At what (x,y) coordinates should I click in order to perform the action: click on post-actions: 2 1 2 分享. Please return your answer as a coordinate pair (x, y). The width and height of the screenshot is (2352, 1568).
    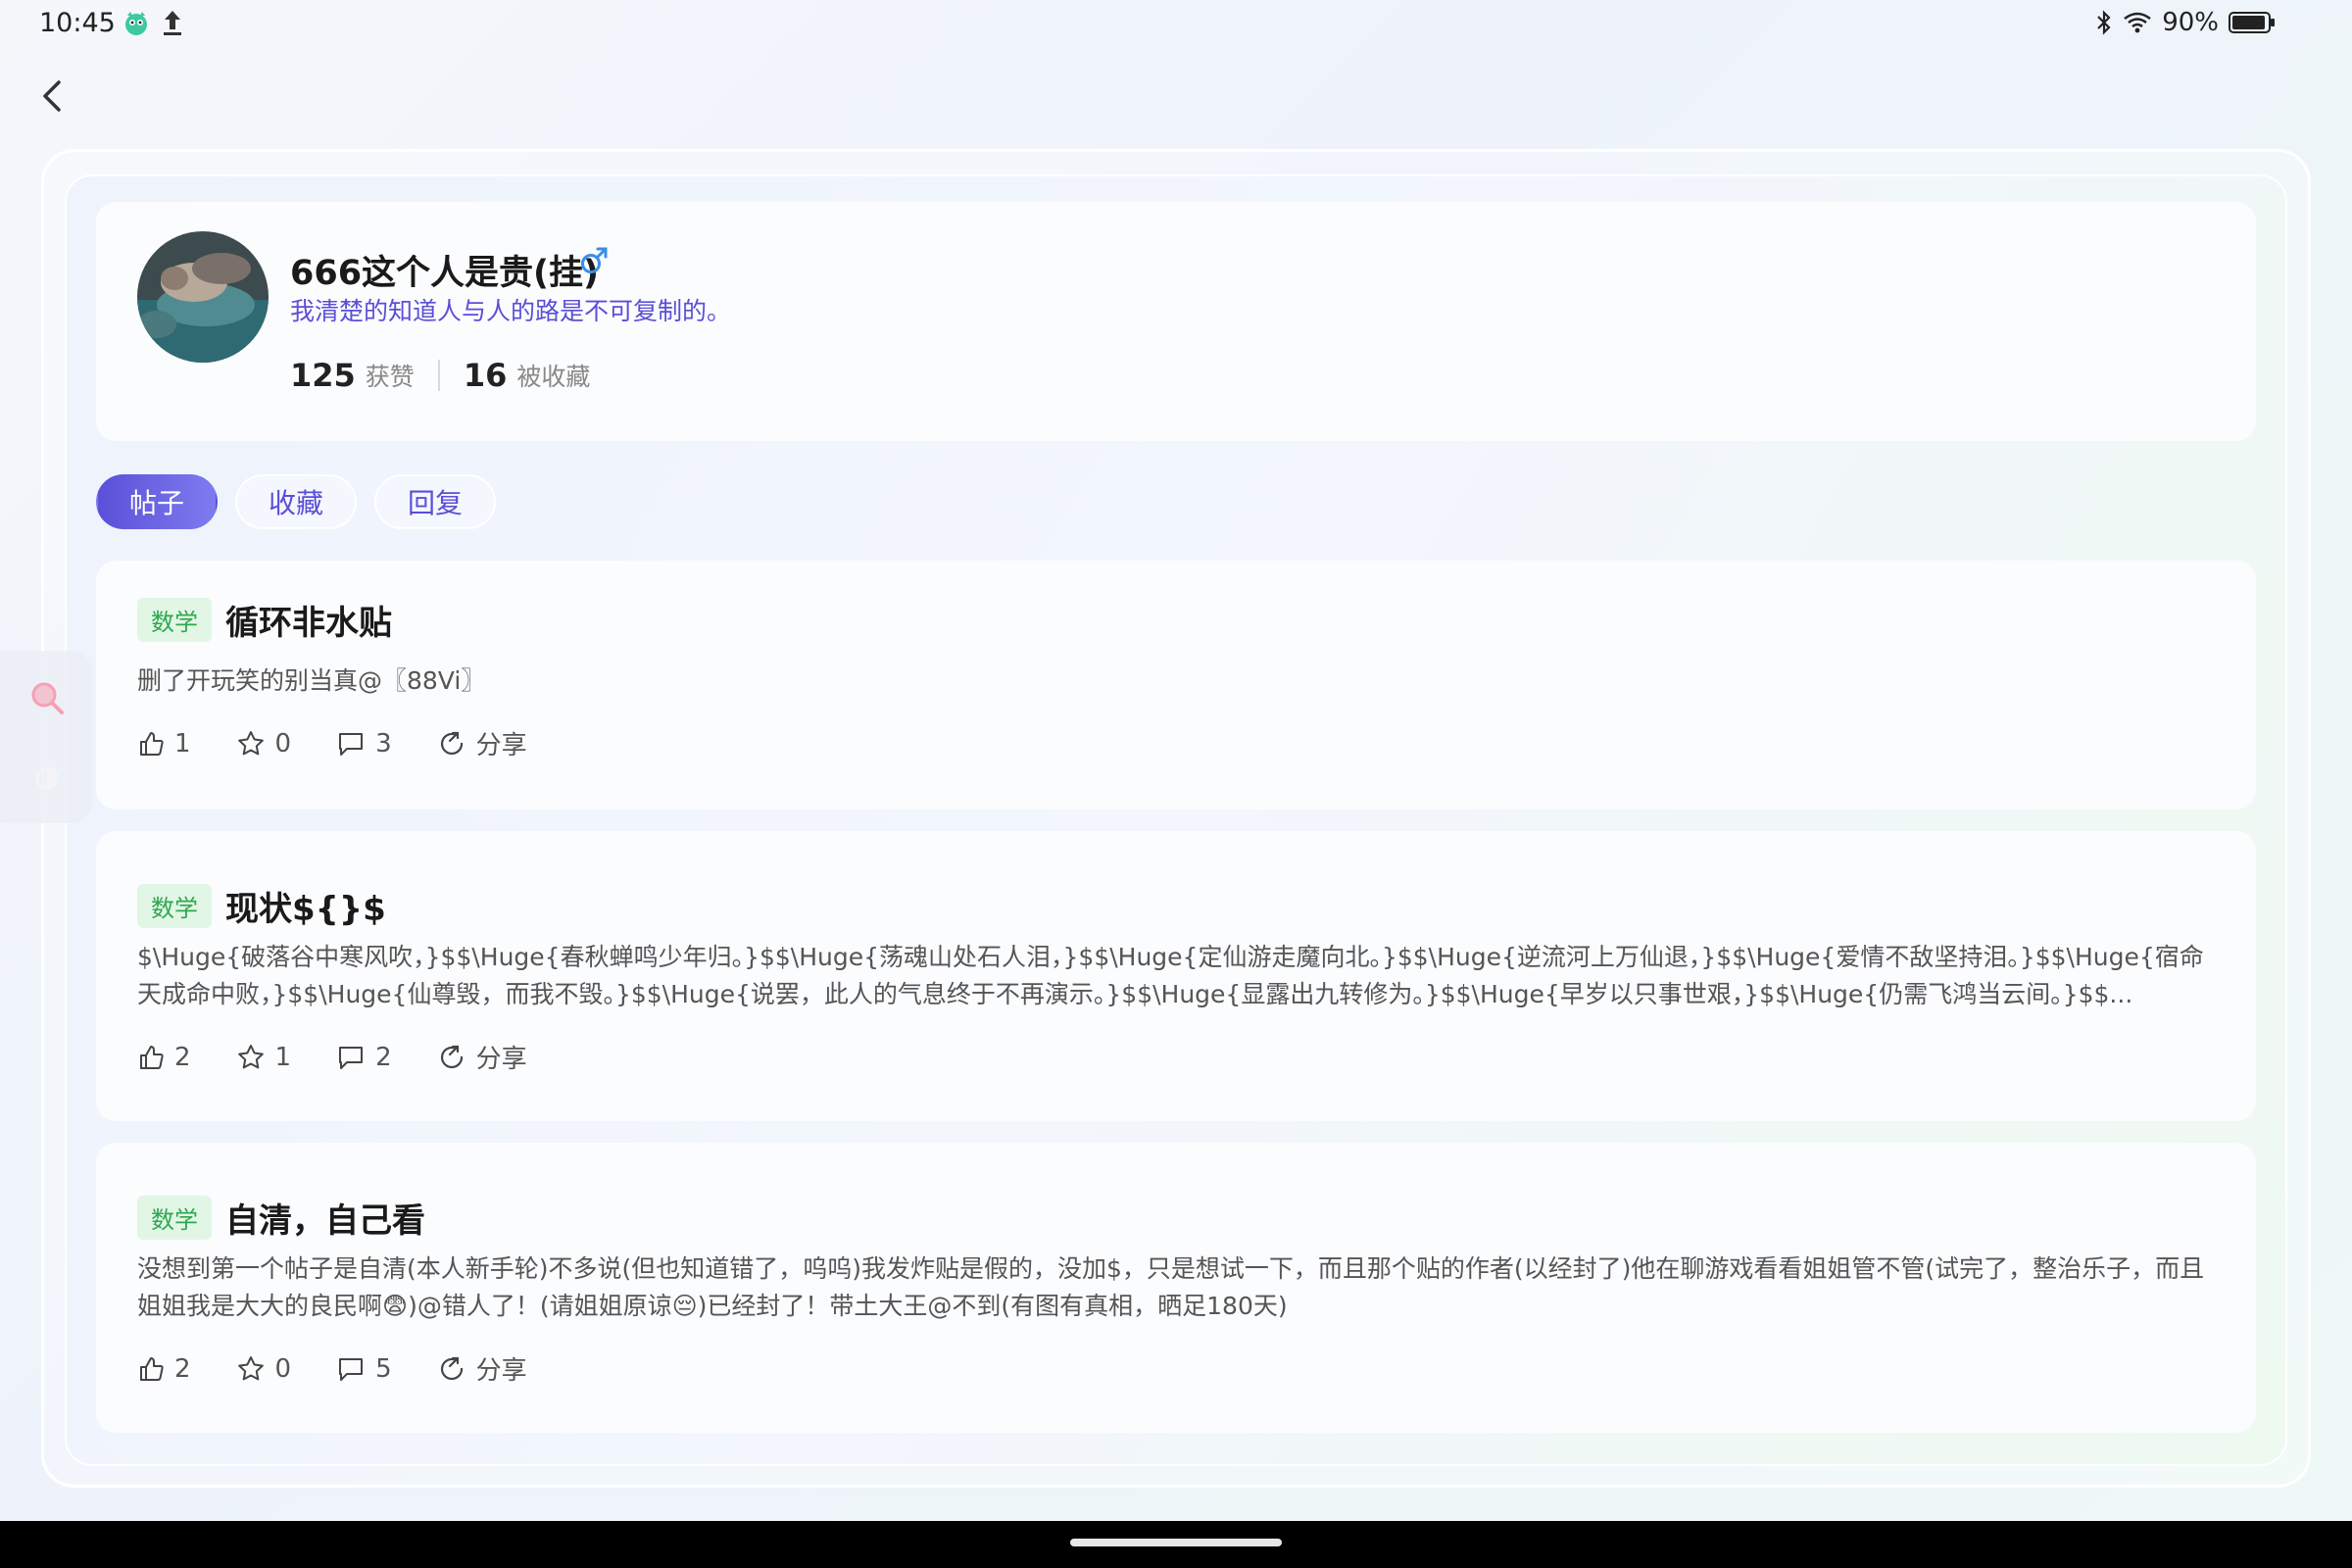
    Looking at the image, I should click on (354, 1057).